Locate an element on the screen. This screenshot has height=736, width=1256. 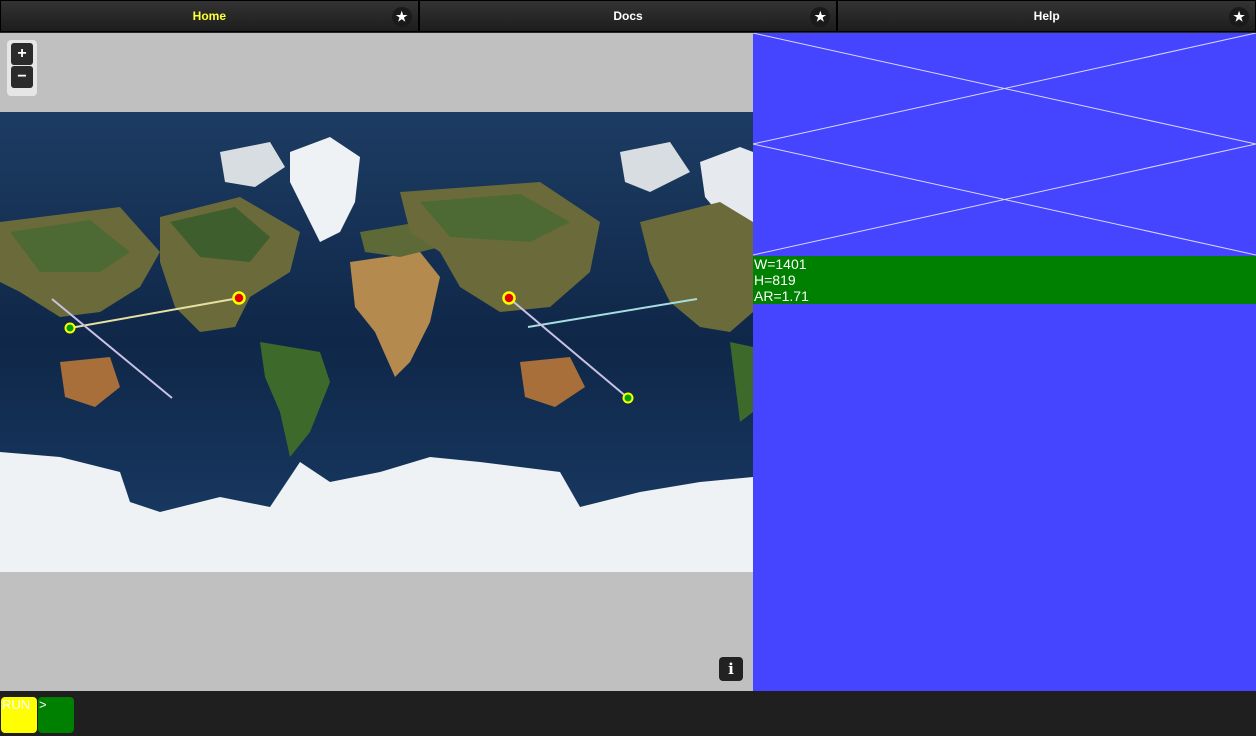
tab-help: Help ★ is located at coordinates (1046, 16).